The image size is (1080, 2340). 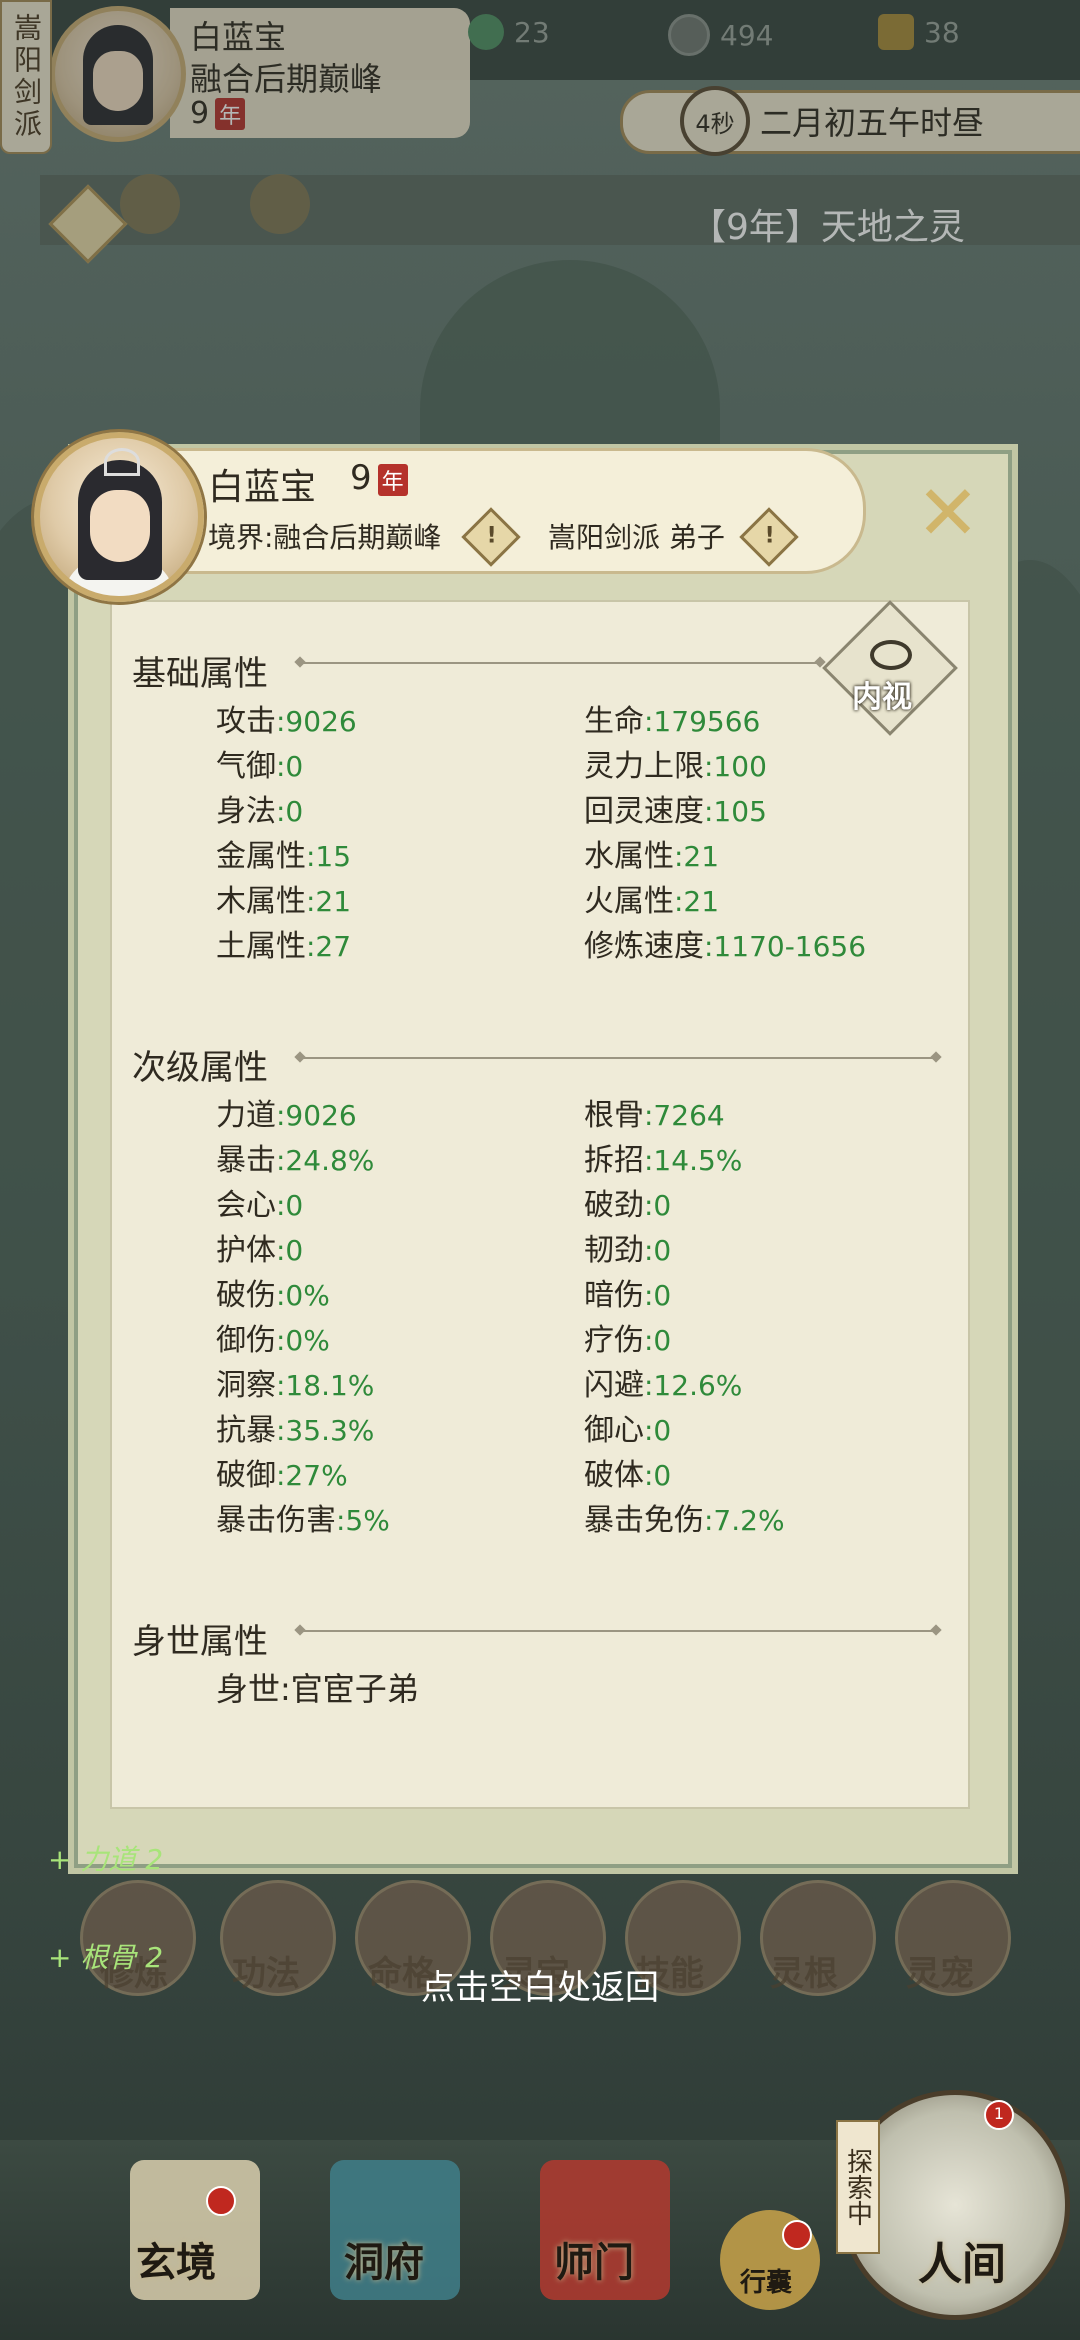 I want to click on section-title-secondary: 次级属性, so click(x=200, y=1068).